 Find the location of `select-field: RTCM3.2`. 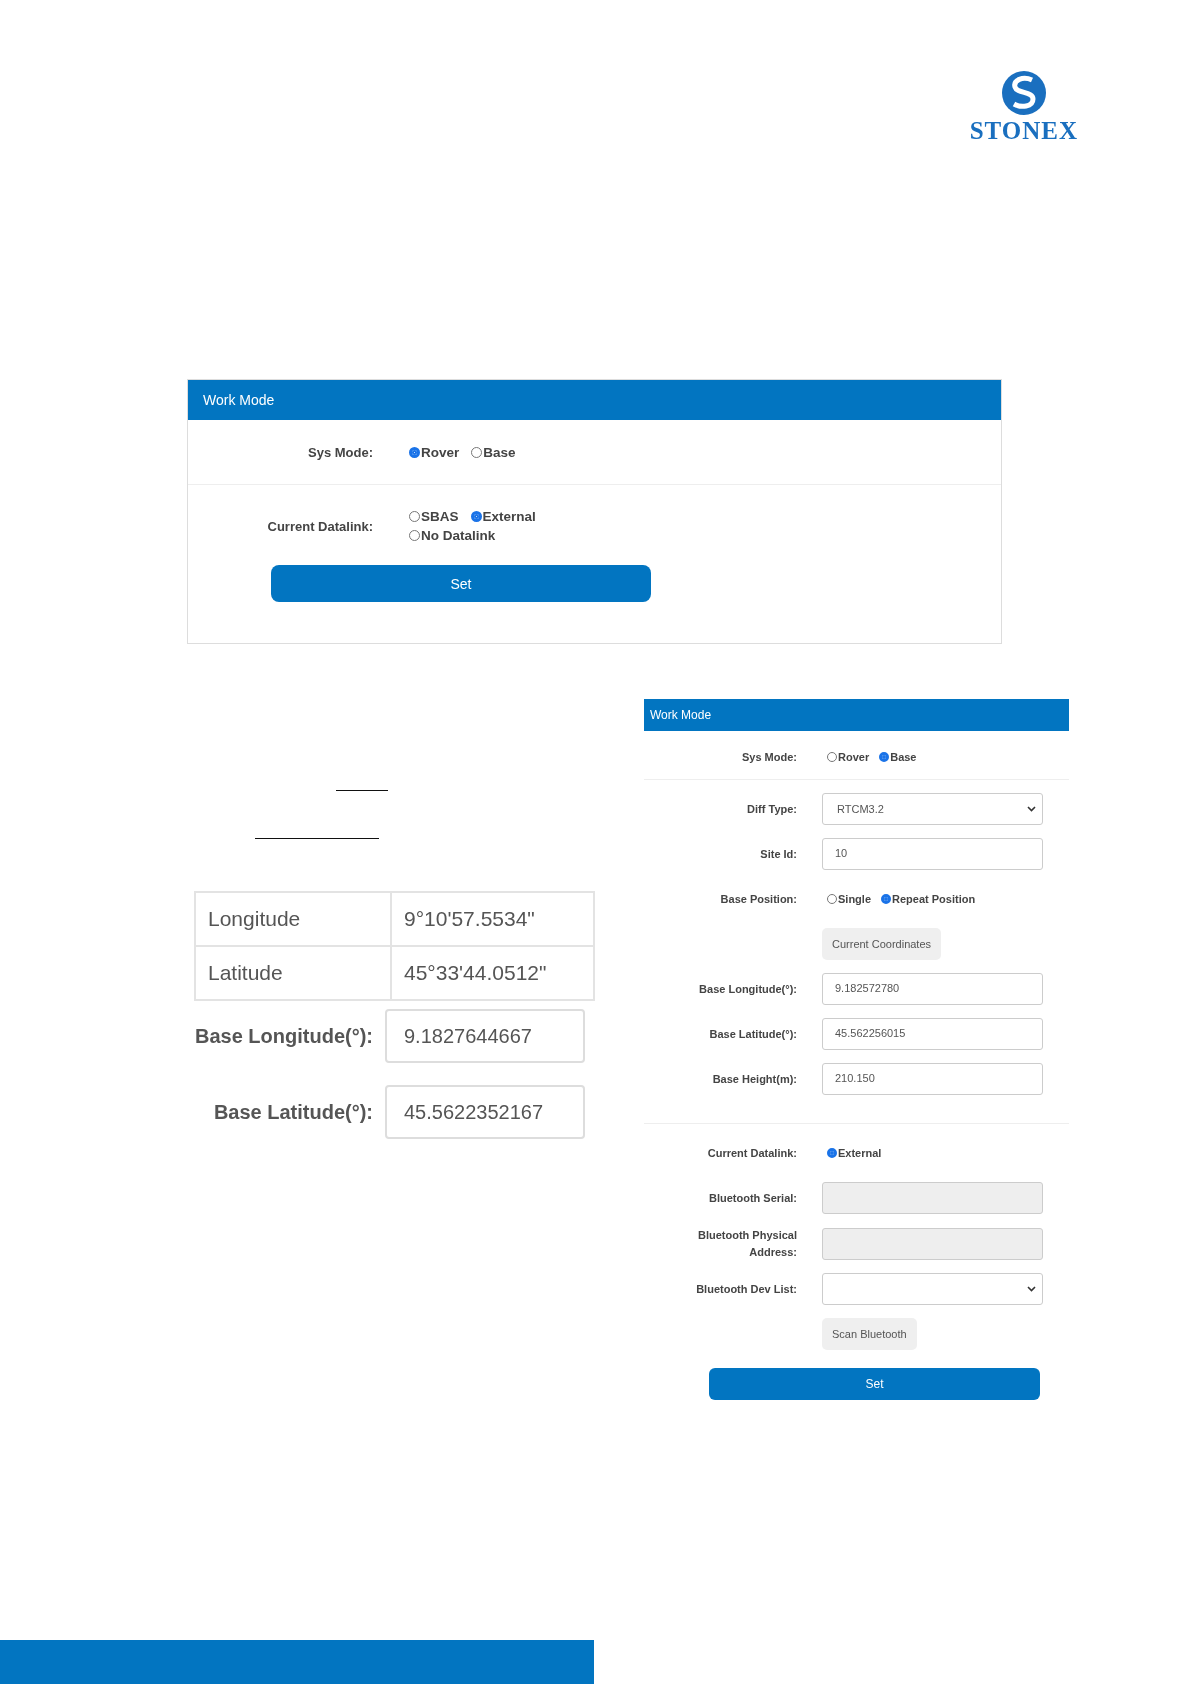

select-field: RTCM3.2 is located at coordinates (932, 809).